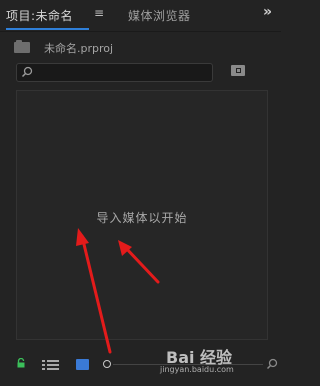  What do you see at coordinates (118, 291) in the screenshot?
I see `annotation-arrows` at bounding box center [118, 291].